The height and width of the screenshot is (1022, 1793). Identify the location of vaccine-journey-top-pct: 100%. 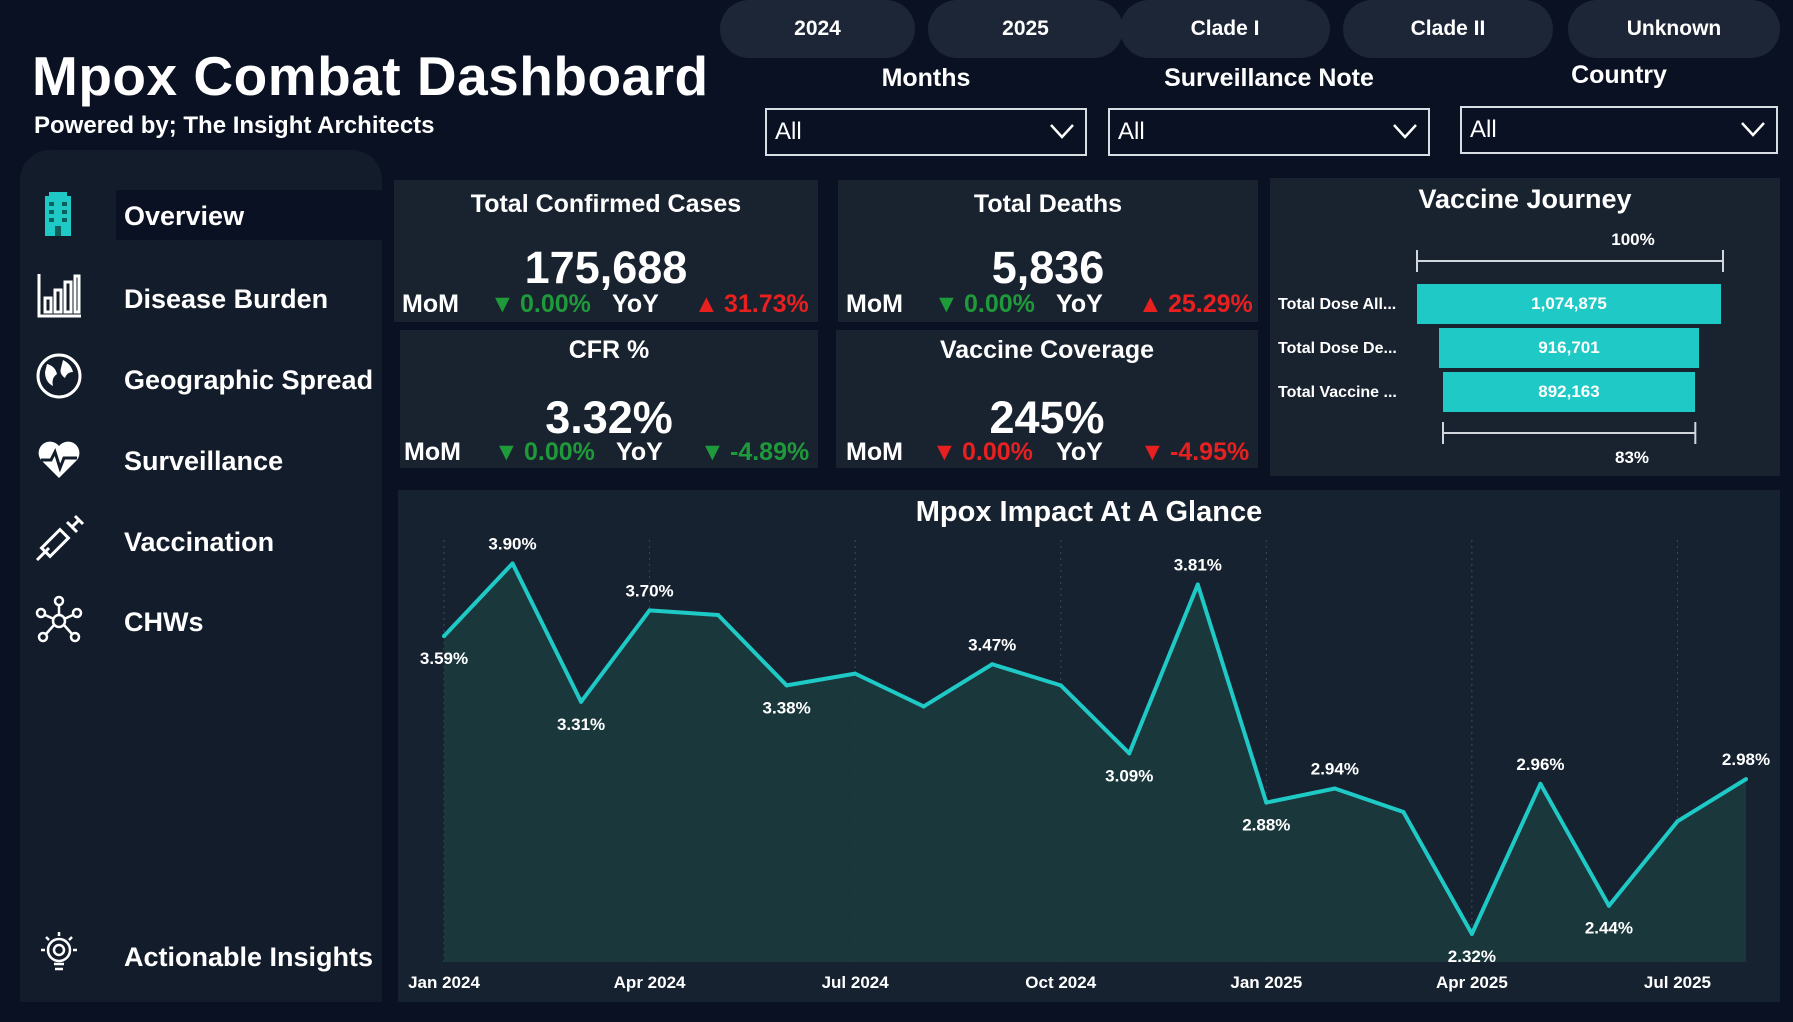
(1633, 239).